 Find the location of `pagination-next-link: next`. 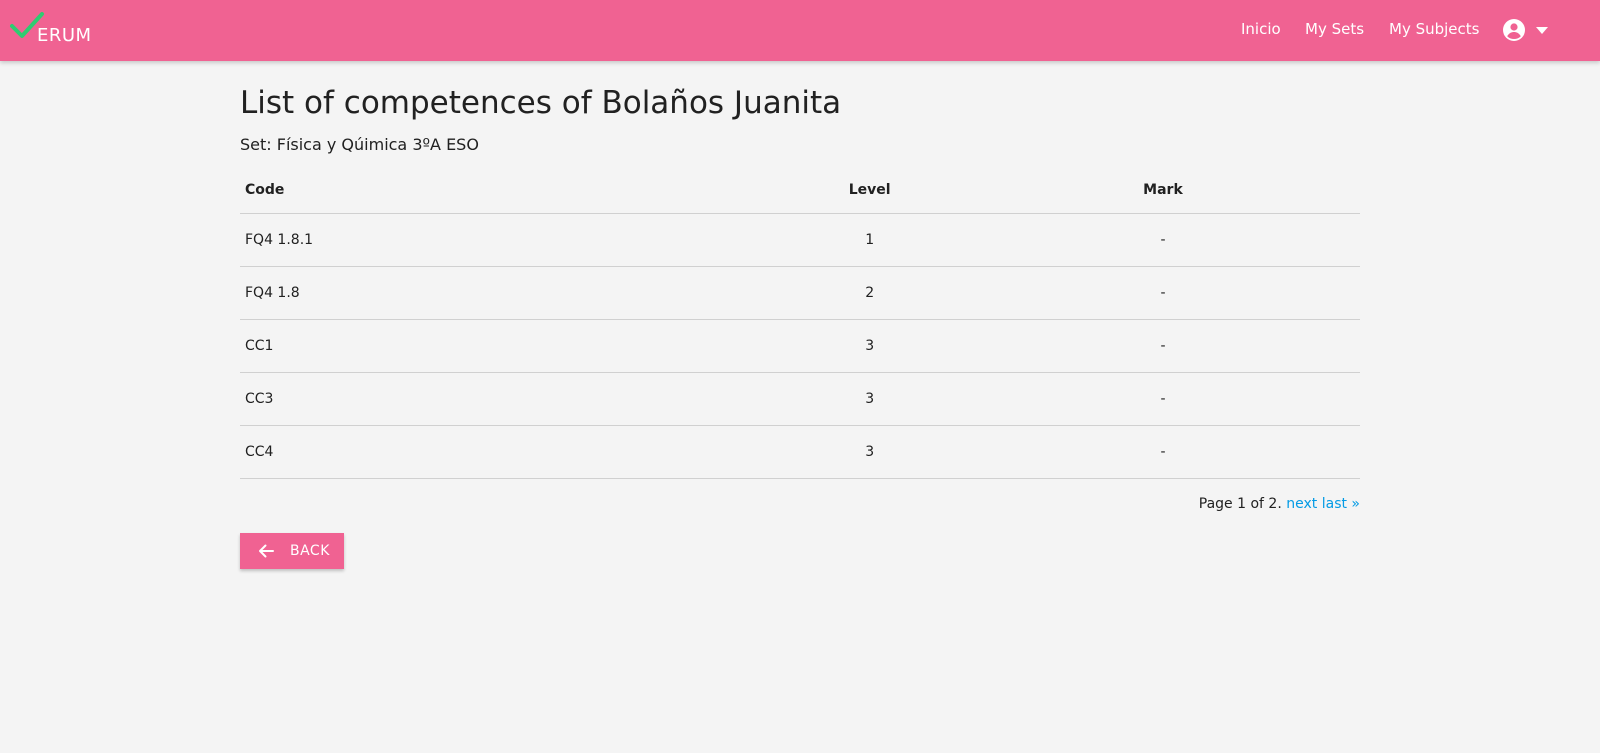

pagination-next-link: next is located at coordinates (1301, 504).